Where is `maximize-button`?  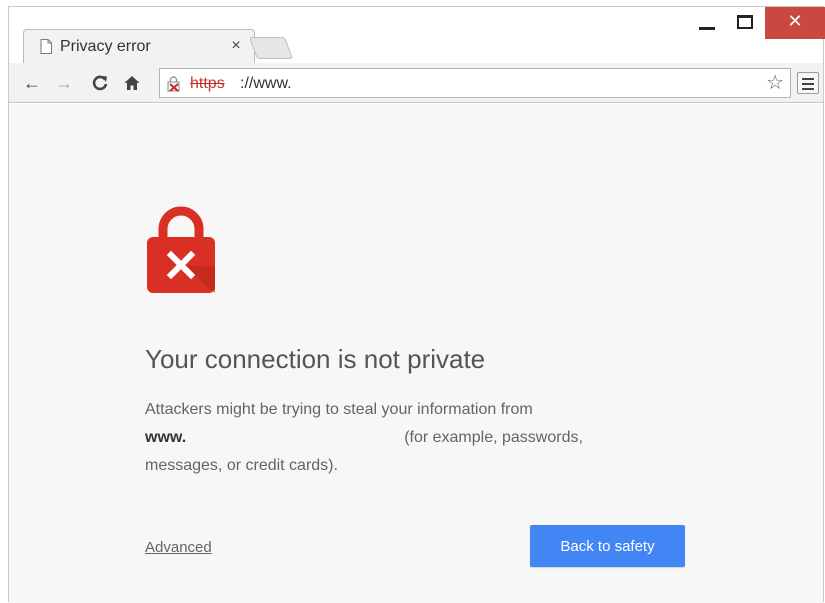 maximize-button is located at coordinates (744, 23).